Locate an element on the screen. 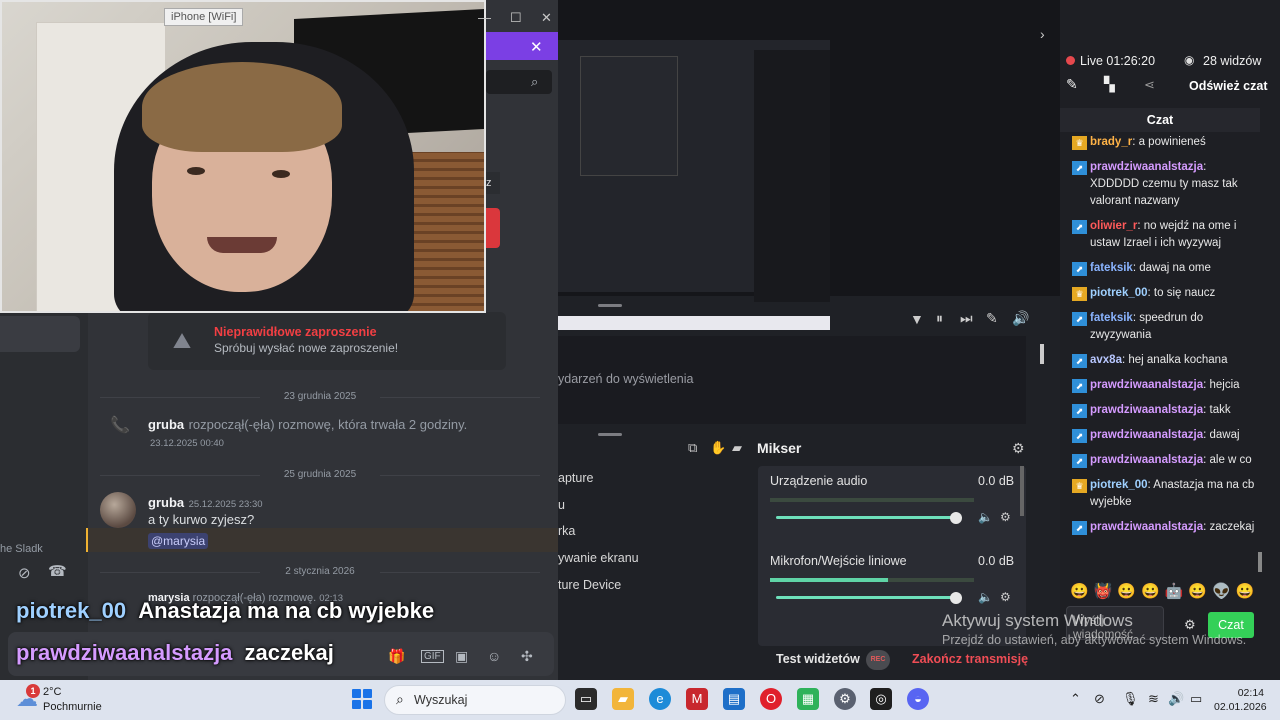 Image resolution: width=1280 pixels, height=720 pixels. clock: 02:14 02.01.2026 is located at coordinates (1240, 700).